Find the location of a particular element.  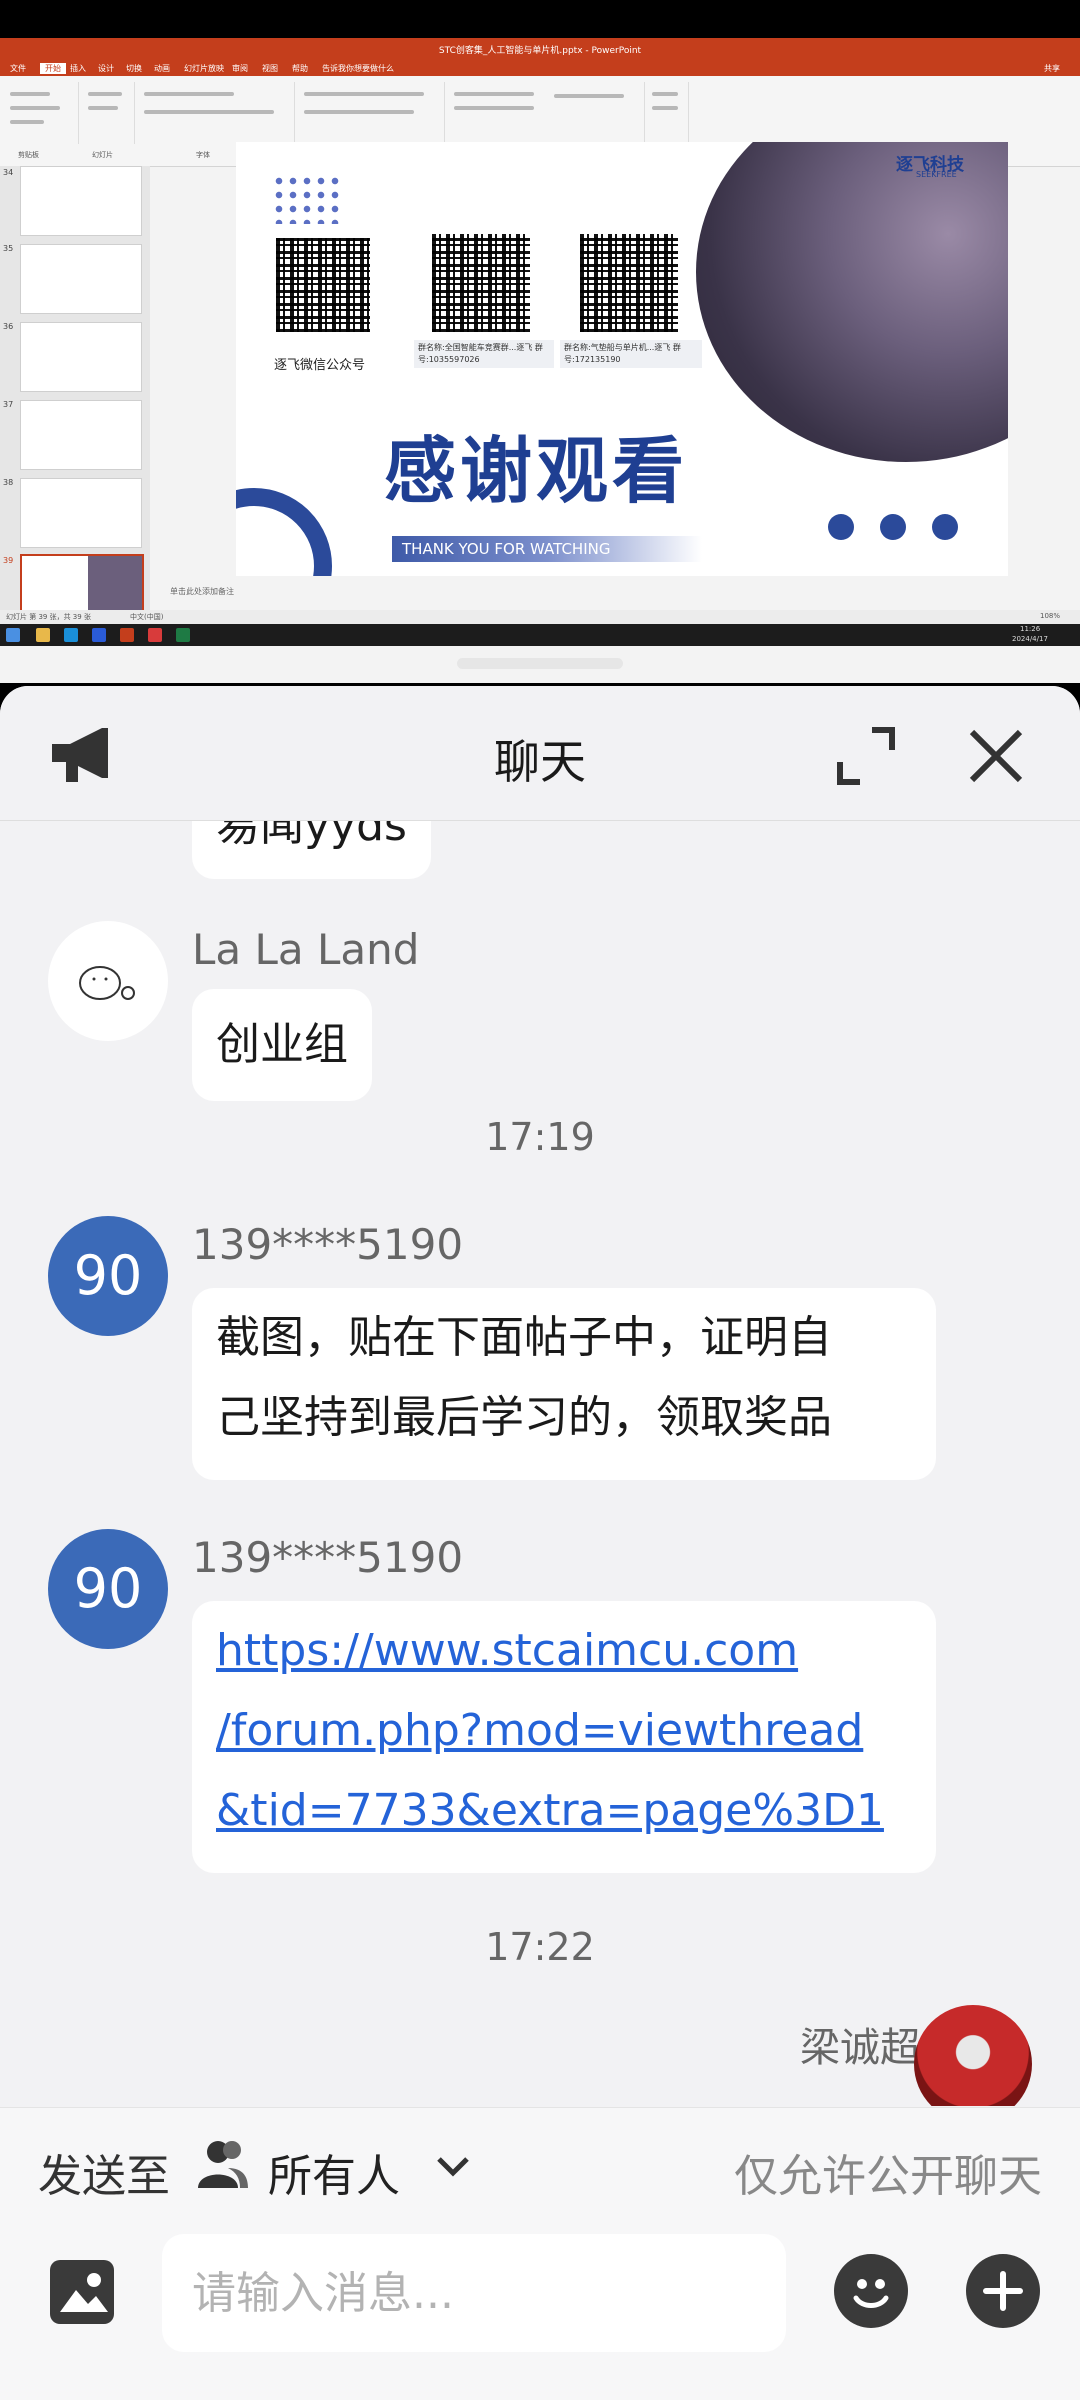

ribbon-tab: 文件 is located at coordinates (18, 68).